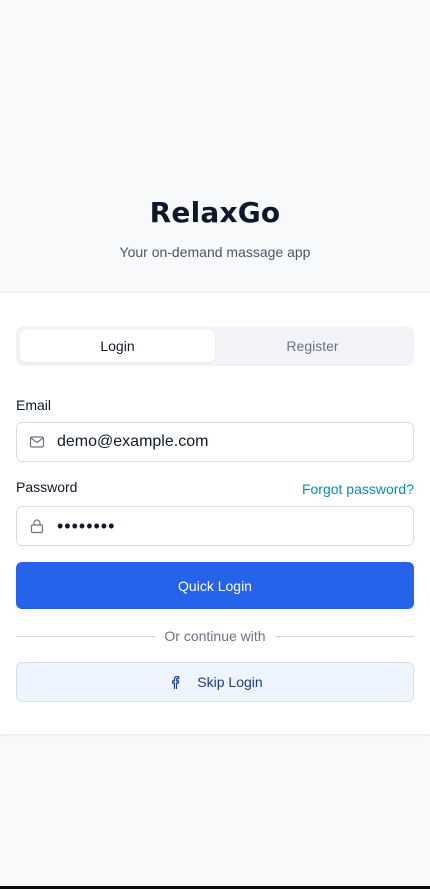 The image size is (430, 889). What do you see at coordinates (344, 636) in the screenshot?
I see `divider-line-right` at bounding box center [344, 636].